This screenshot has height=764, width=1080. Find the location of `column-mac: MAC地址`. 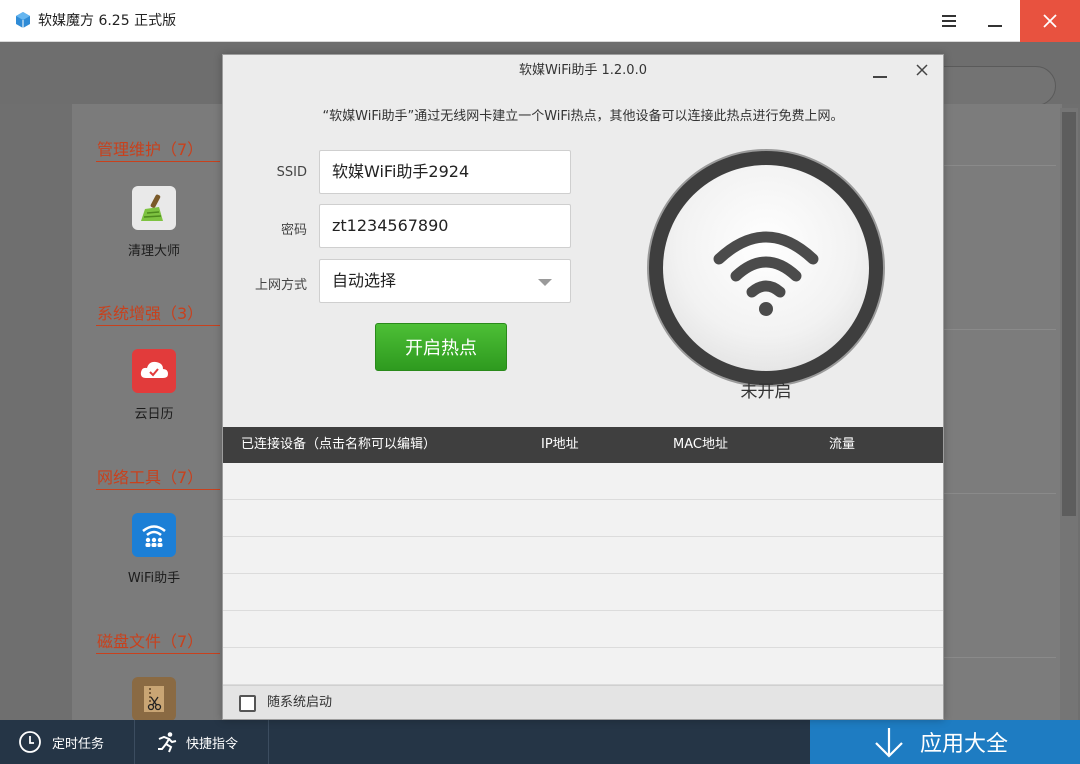

column-mac: MAC地址 is located at coordinates (700, 445).